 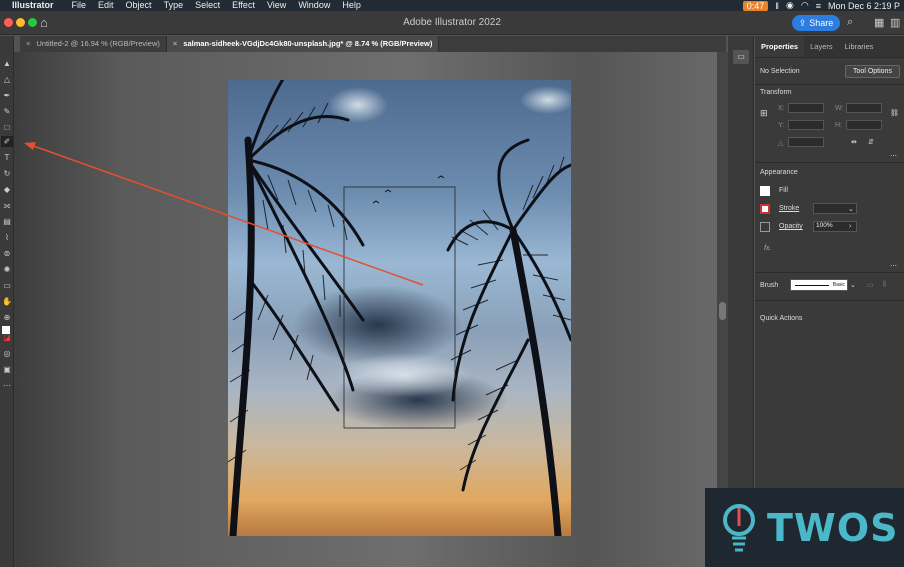 What do you see at coordinates (781, 125) in the screenshot?
I see `y-label: Y:` at bounding box center [781, 125].